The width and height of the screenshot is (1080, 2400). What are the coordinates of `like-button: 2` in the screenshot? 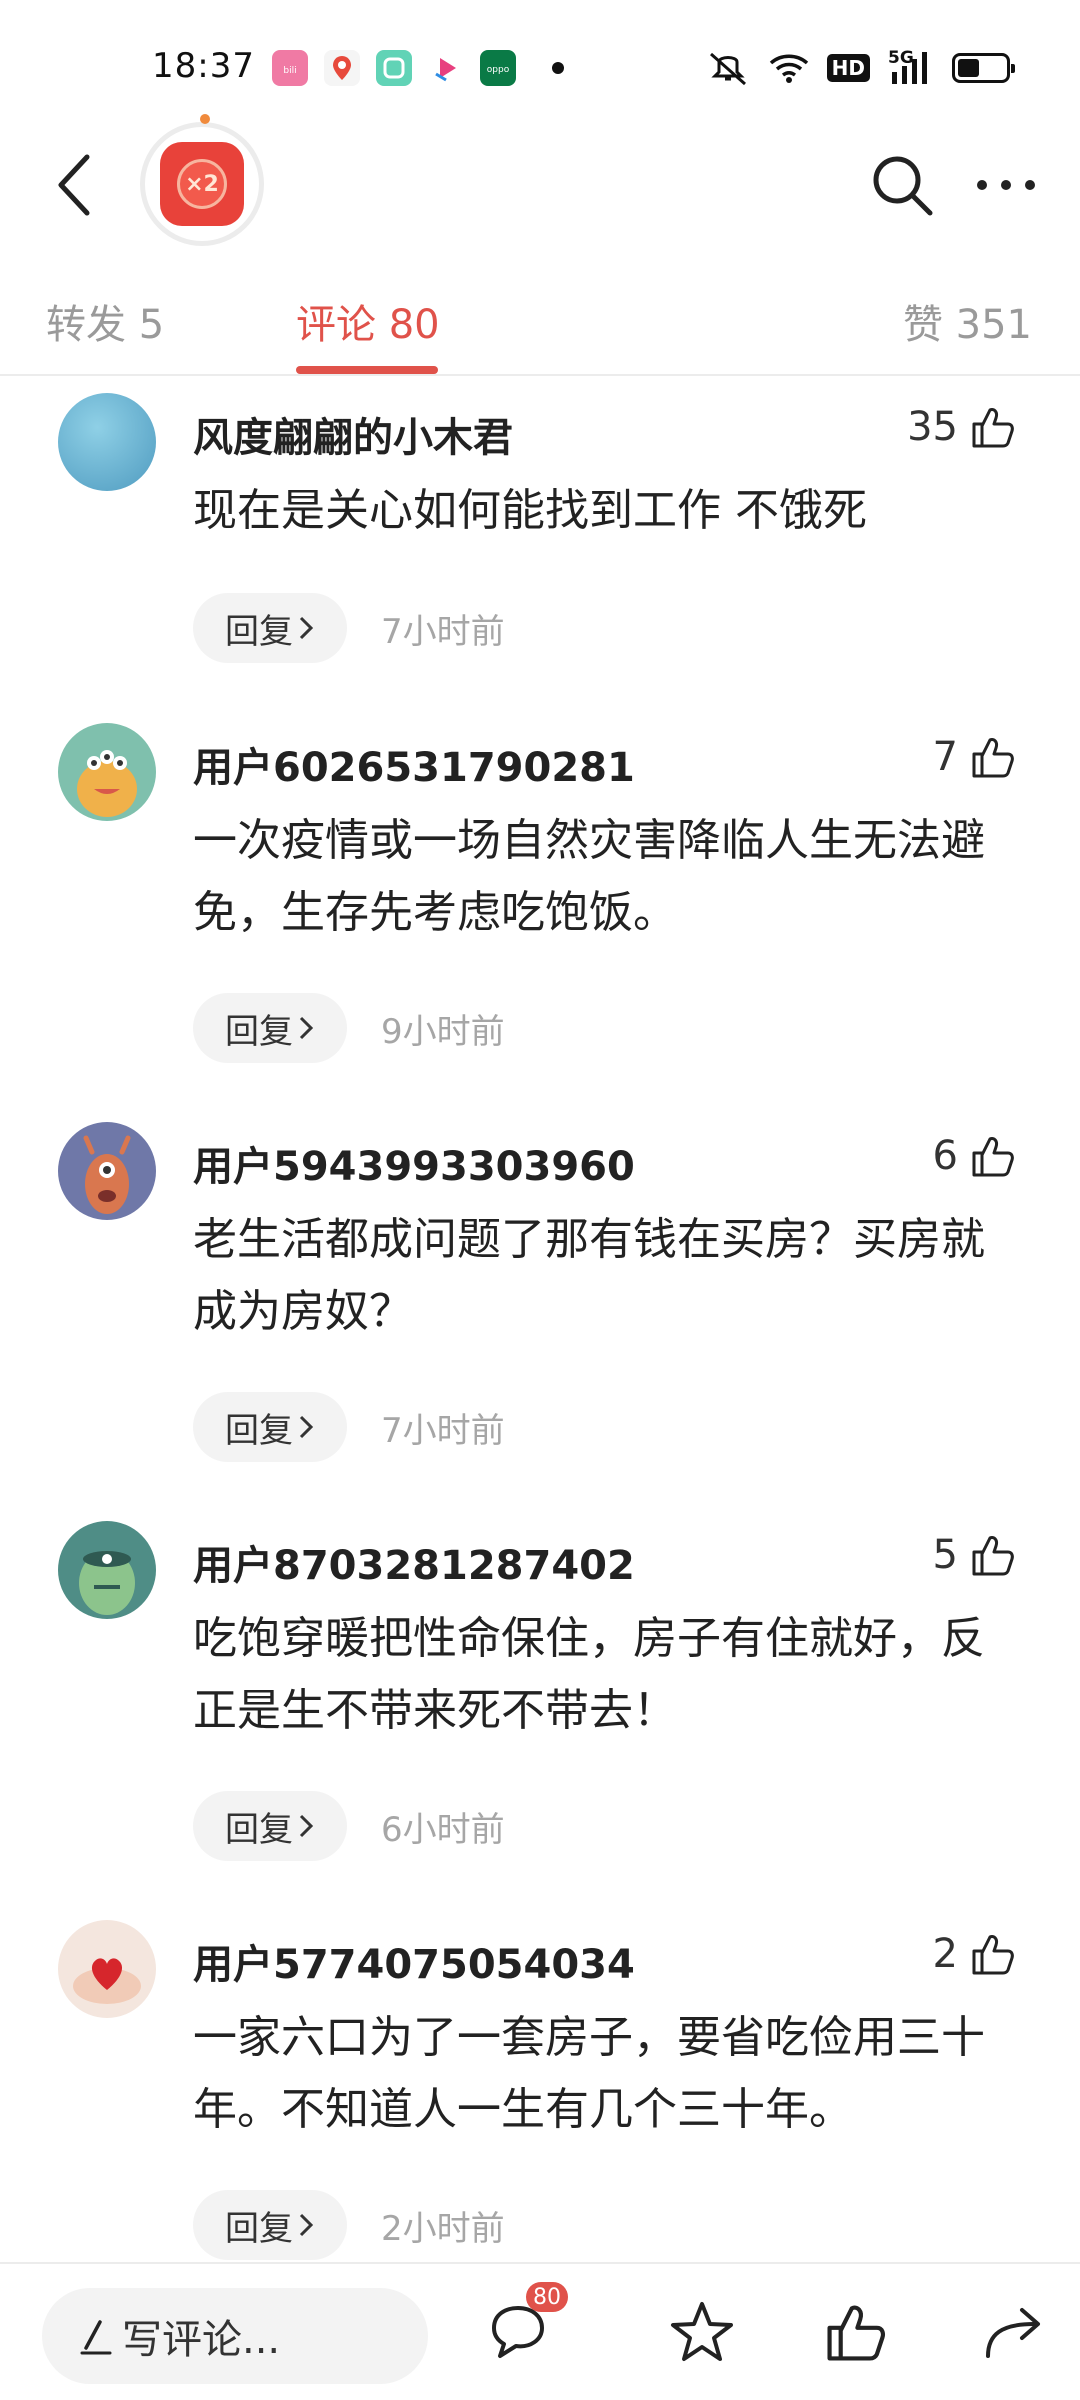 It's located at (974, 1954).